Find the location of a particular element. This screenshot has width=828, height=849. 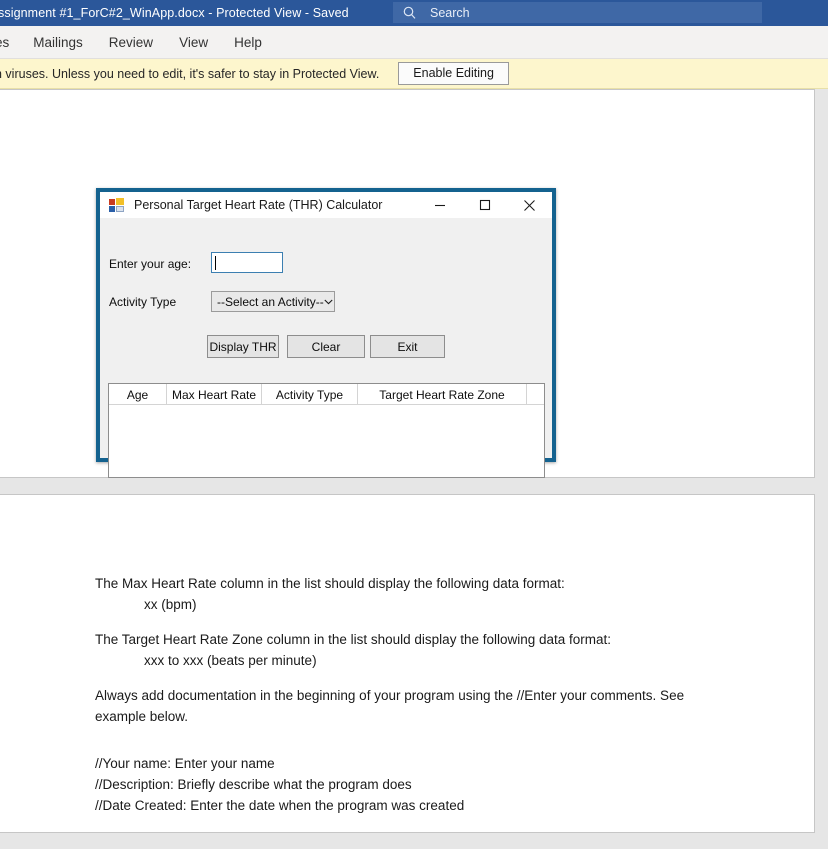

minimize-icon is located at coordinates (439, 205).